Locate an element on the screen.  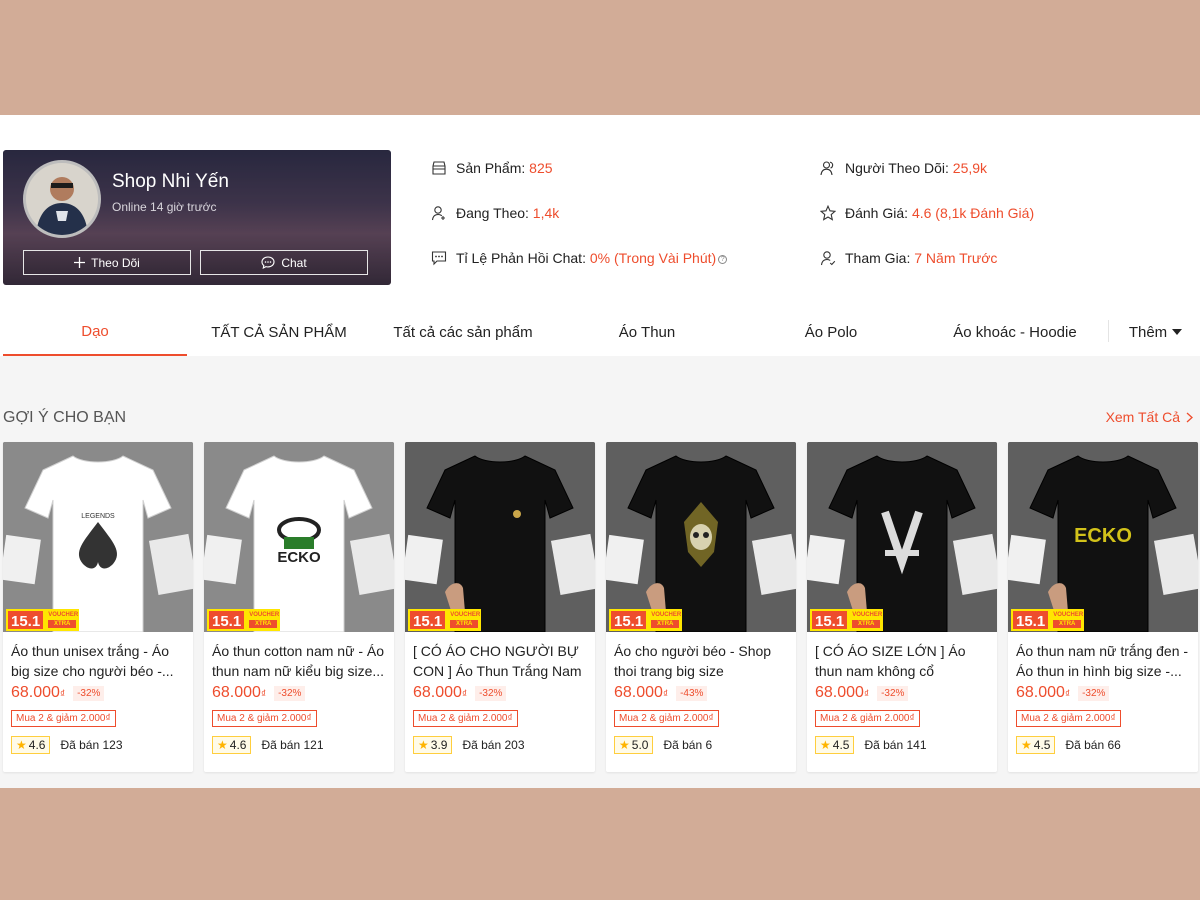
plus-icon is located at coordinates (80, 262).